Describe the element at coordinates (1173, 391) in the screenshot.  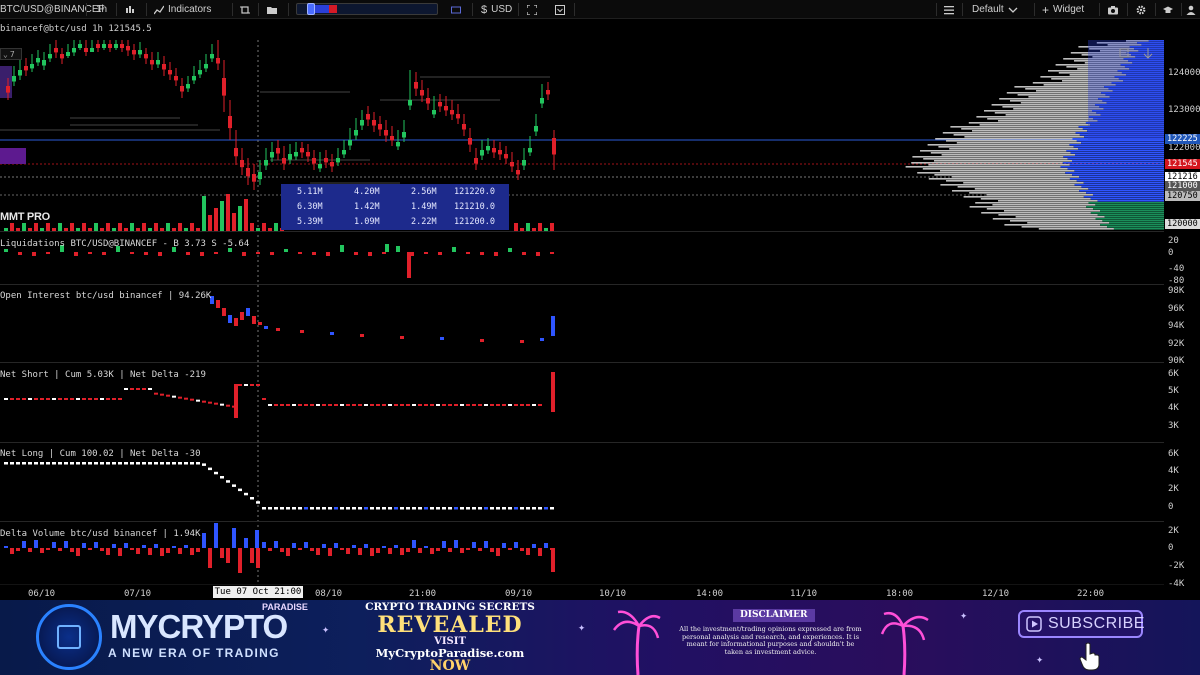
I see `net-short-tick: 5K` at that location.